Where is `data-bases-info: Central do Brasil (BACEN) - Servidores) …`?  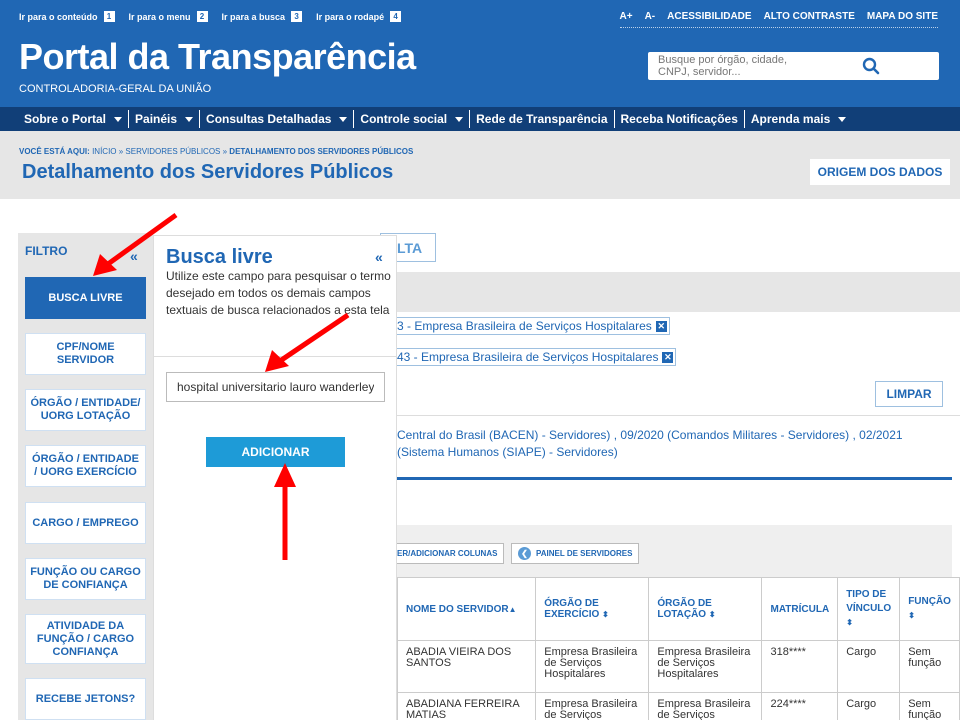 data-bases-info: Central do Brasil (BACEN) - Servidores) … is located at coordinates (670, 447).